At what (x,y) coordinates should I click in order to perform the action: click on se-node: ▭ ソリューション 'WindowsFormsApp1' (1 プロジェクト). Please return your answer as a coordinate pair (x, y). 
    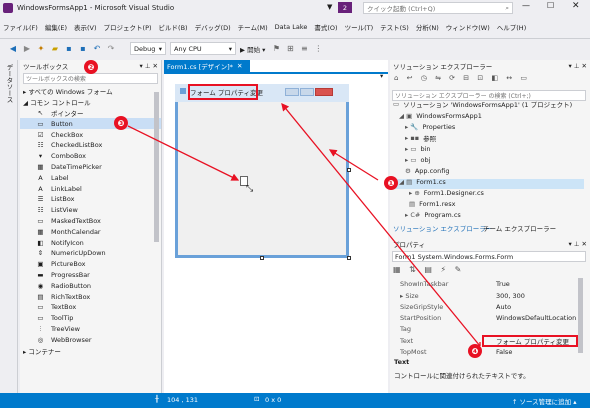
    Looking at the image, I should click on (482, 104).